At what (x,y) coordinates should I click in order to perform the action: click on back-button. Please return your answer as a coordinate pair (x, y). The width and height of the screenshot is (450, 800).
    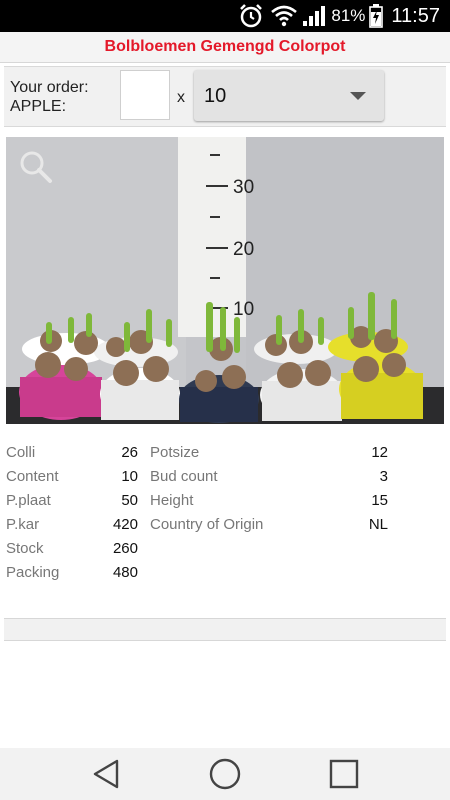
    Looking at the image, I should click on (106, 774).